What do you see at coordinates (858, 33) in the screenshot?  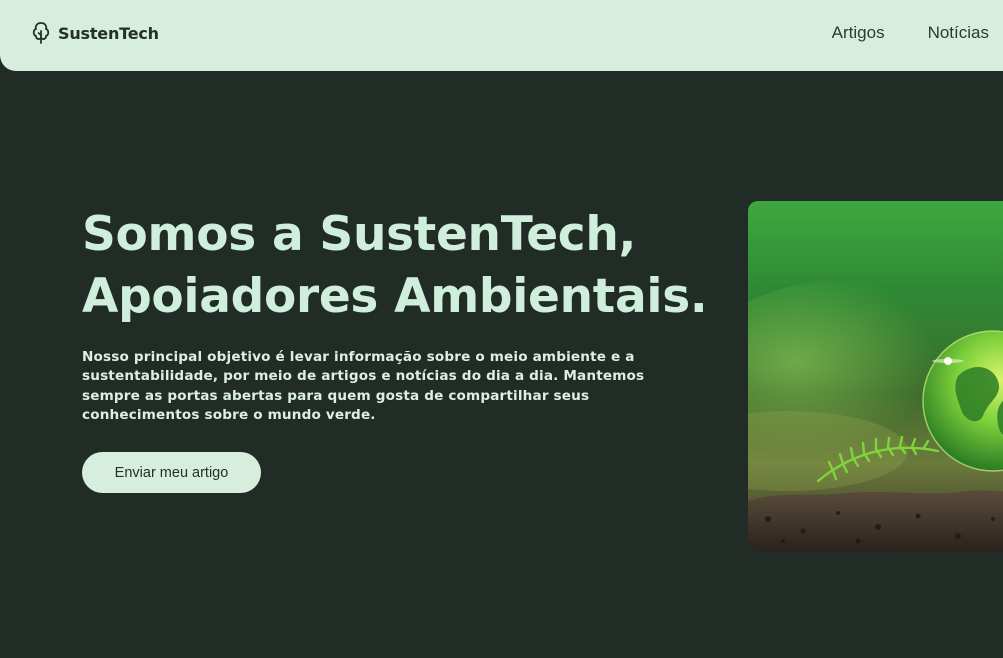 I see `nav-link-artigos: Artigos` at bounding box center [858, 33].